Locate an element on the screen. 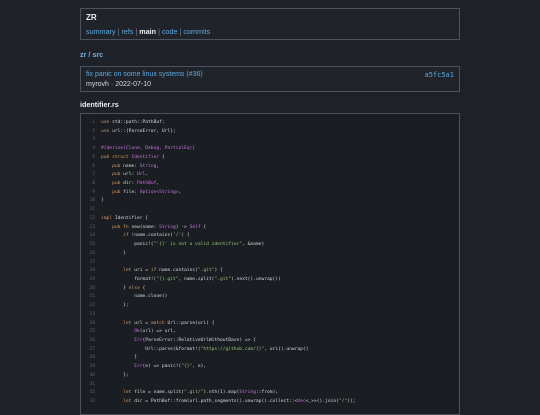 This screenshot has width=540, height=415. code-token: format!( is located at coordinates (129, 279).